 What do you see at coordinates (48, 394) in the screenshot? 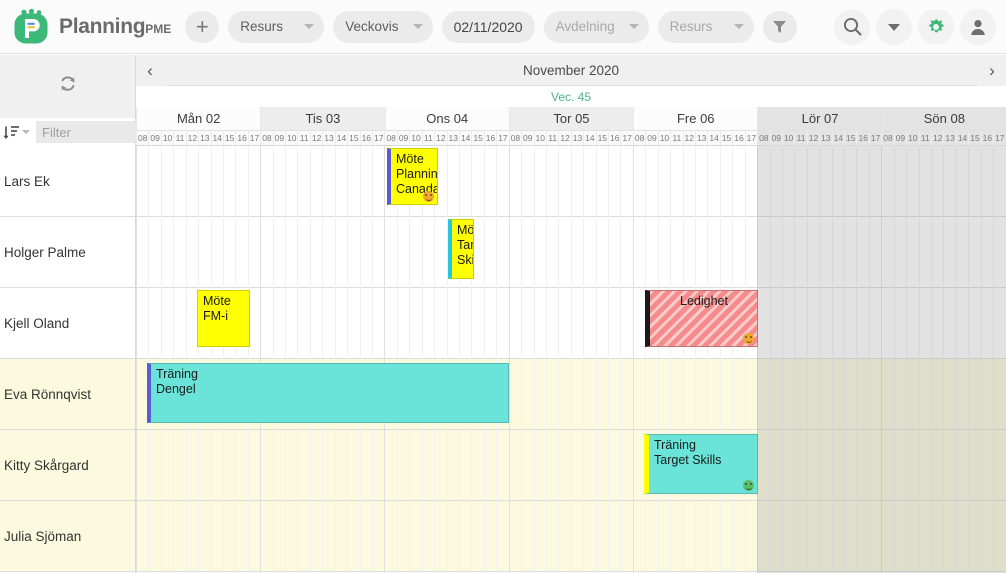
I see `resource-name: Eva Rönnqvist` at bounding box center [48, 394].